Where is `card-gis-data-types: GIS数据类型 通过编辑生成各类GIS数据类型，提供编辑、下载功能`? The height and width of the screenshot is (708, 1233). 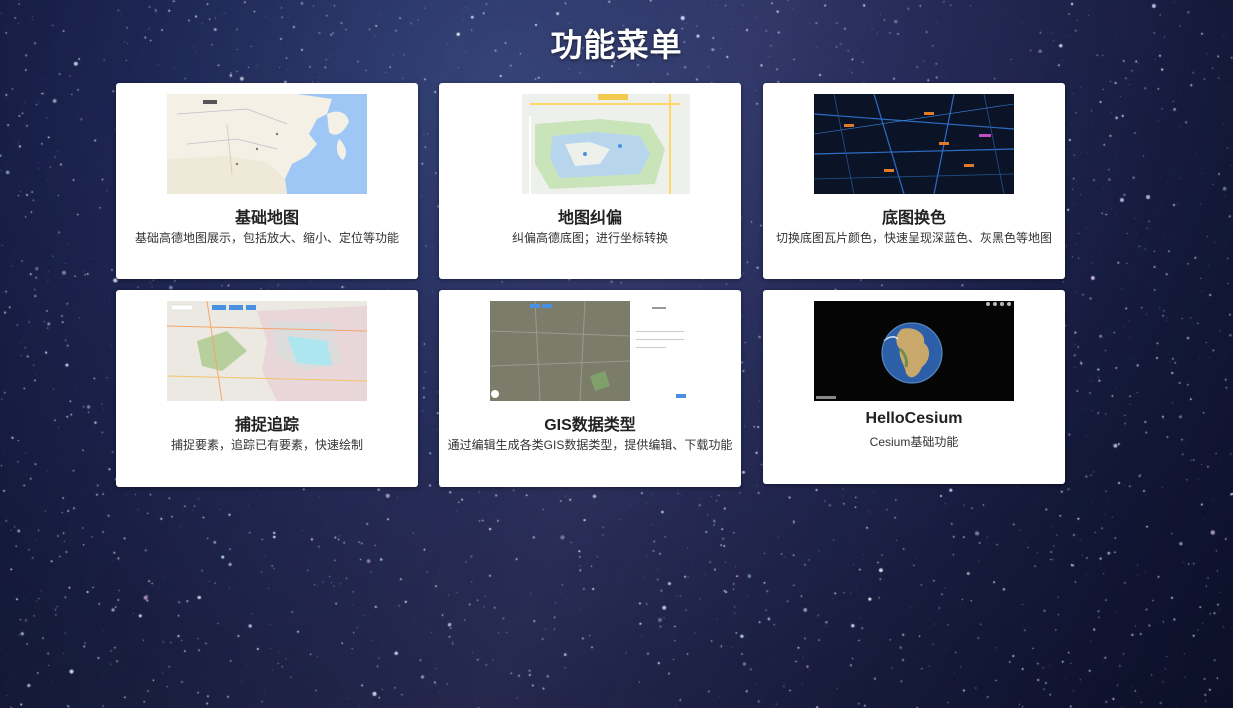 card-gis-data-types: GIS数据类型 通过编辑生成各类GIS数据类型，提供编辑、下载功能 is located at coordinates (590, 388).